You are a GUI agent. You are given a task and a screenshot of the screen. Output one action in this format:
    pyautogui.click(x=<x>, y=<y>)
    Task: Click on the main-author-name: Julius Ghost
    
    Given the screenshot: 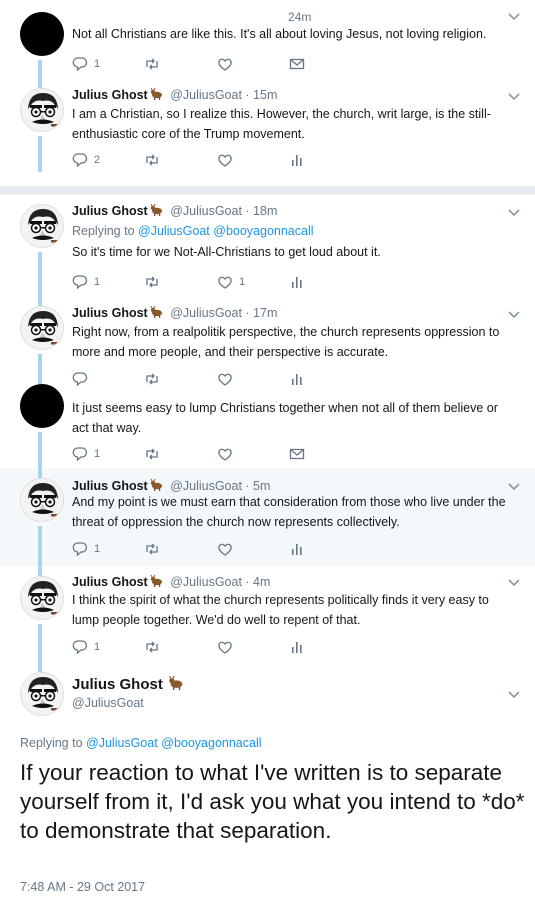 What is the action you would take?
    pyautogui.click(x=130, y=684)
    